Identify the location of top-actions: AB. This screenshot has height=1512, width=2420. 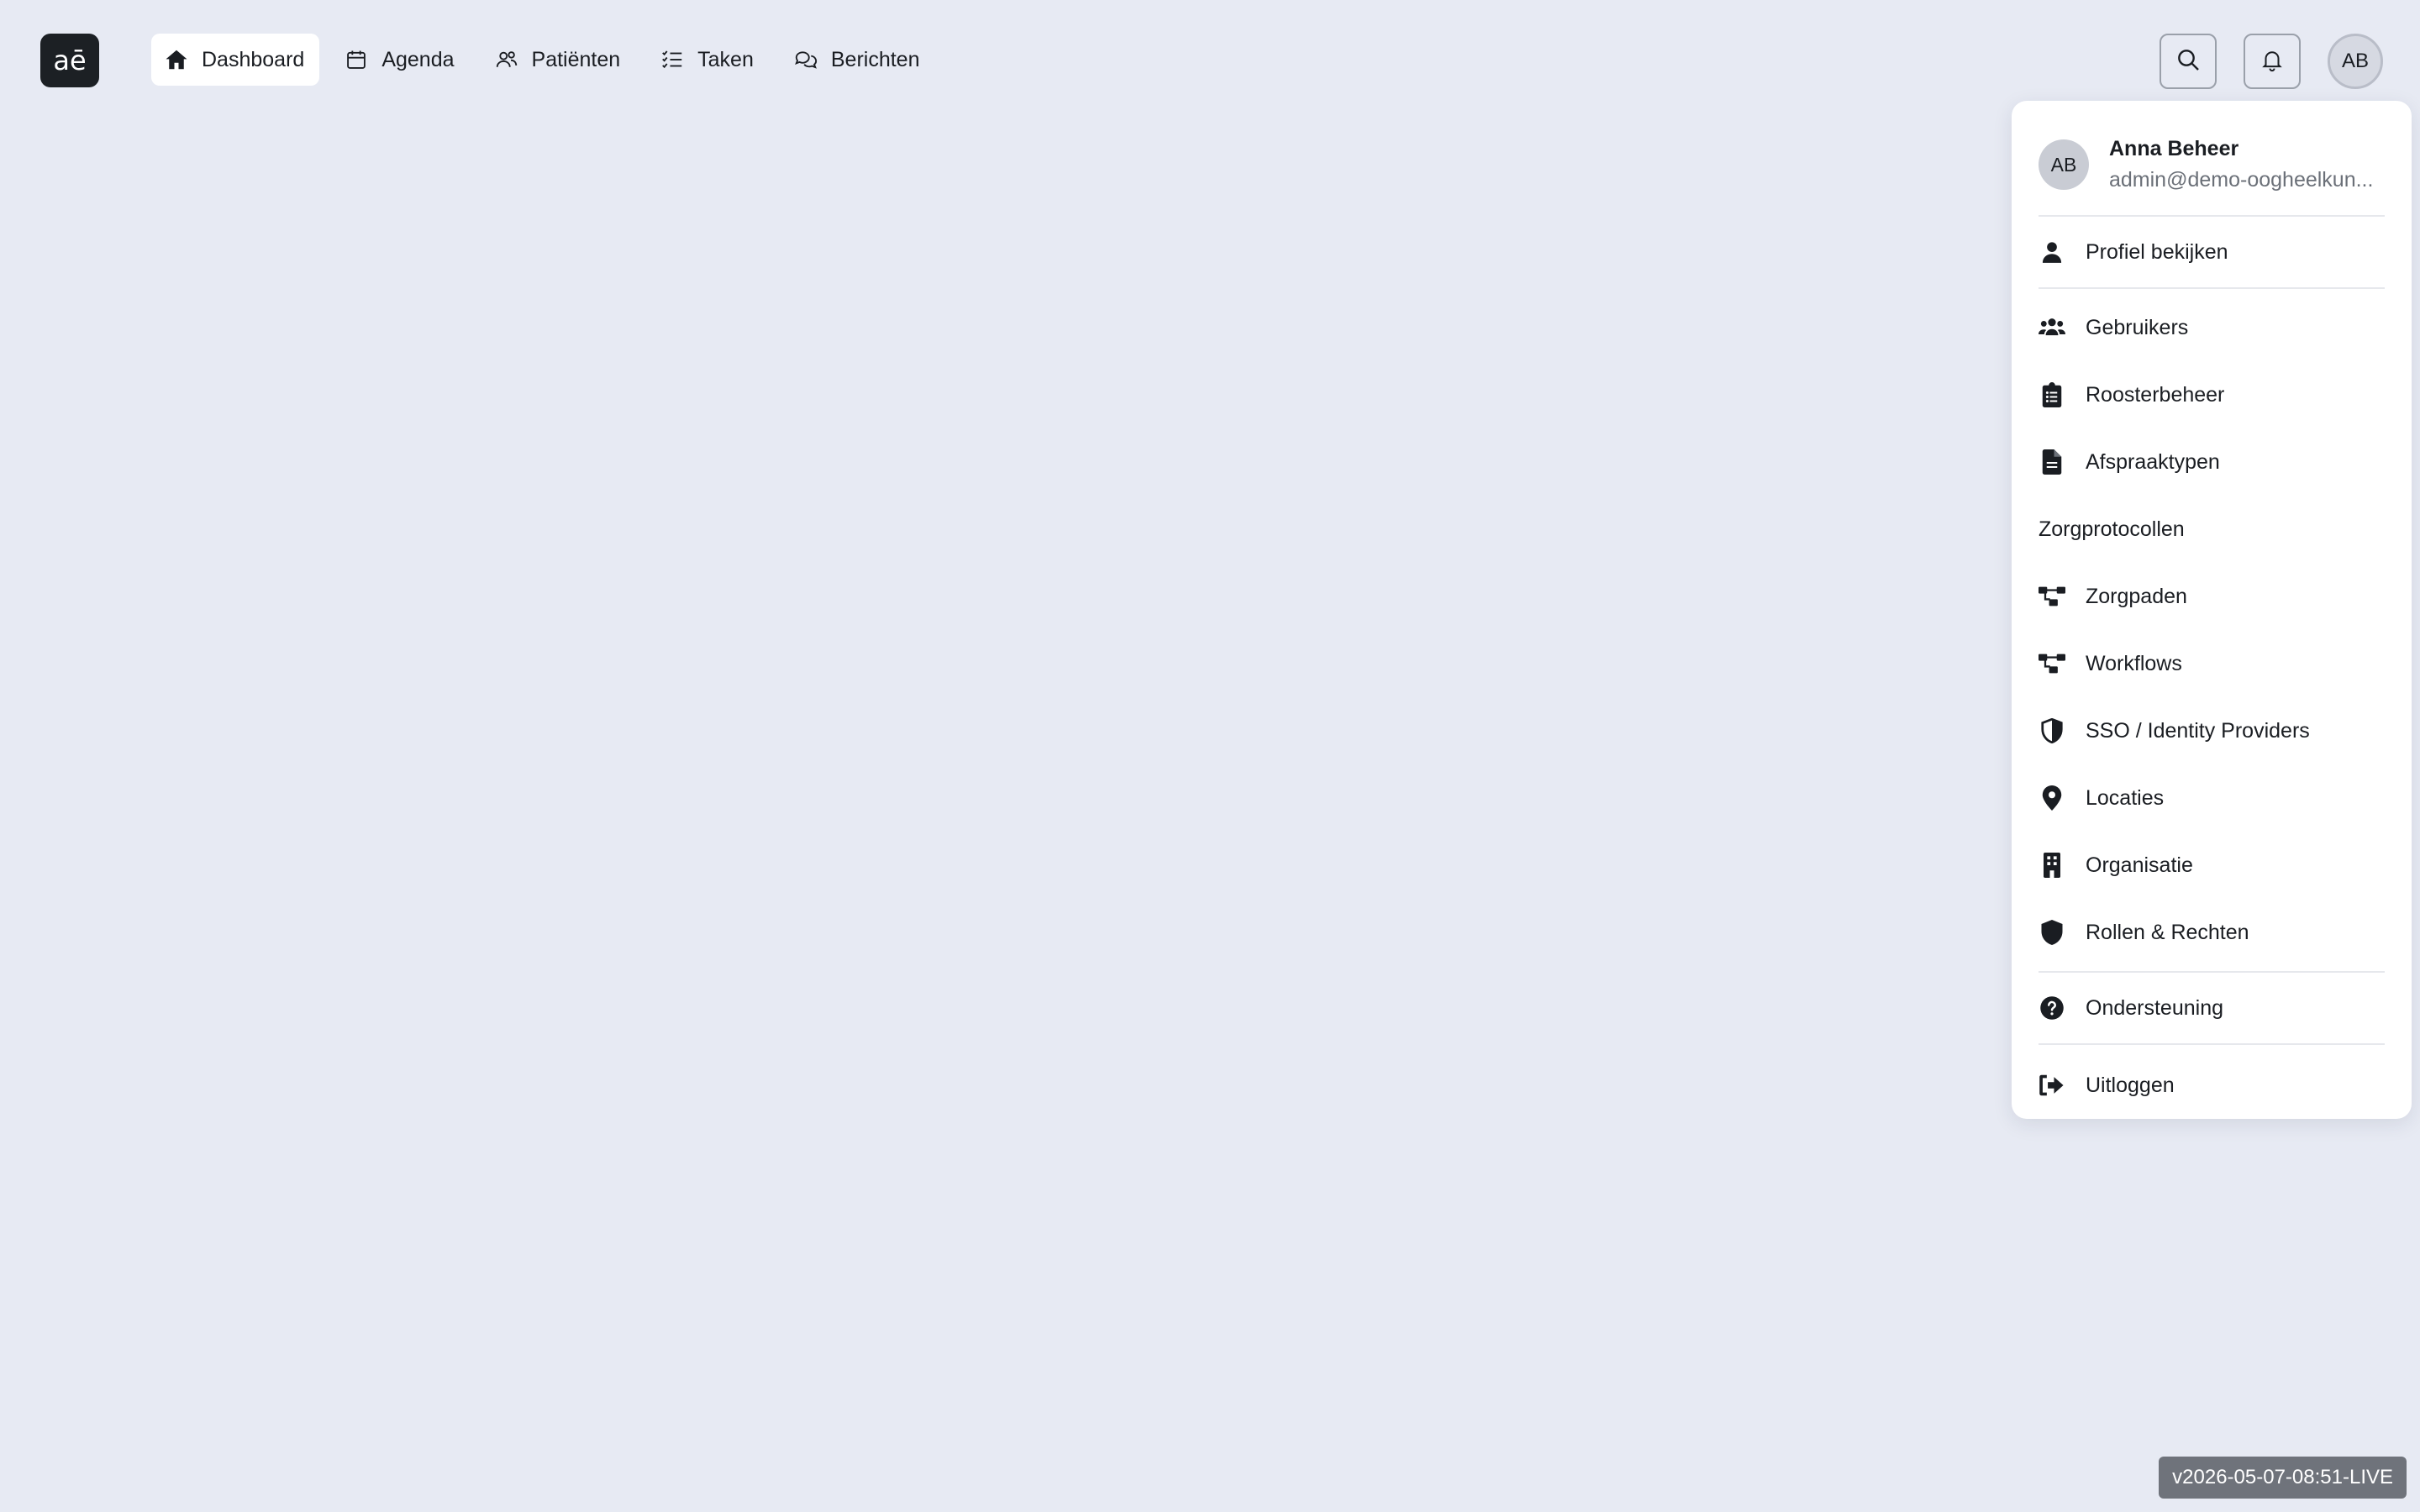
(2271, 61).